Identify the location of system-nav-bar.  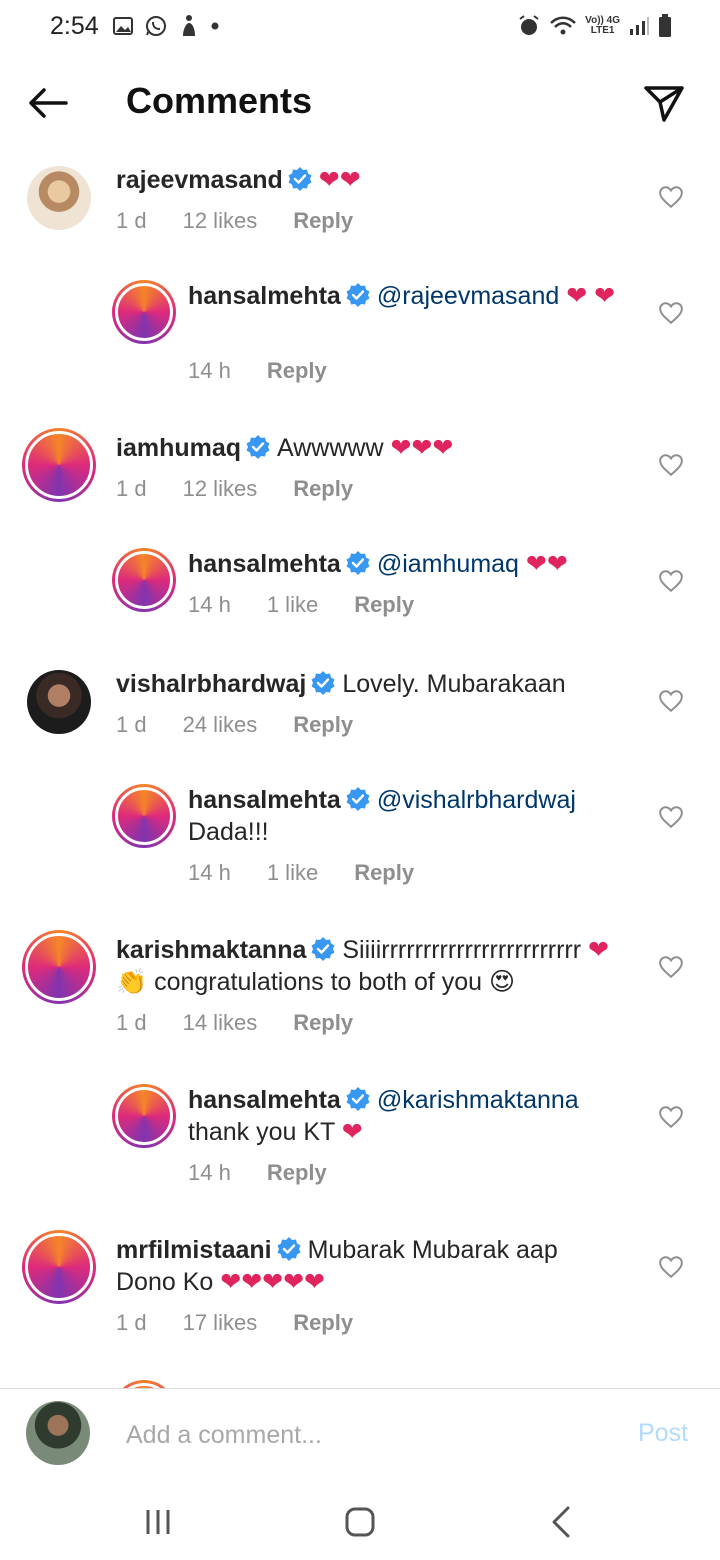
(360, 1520).